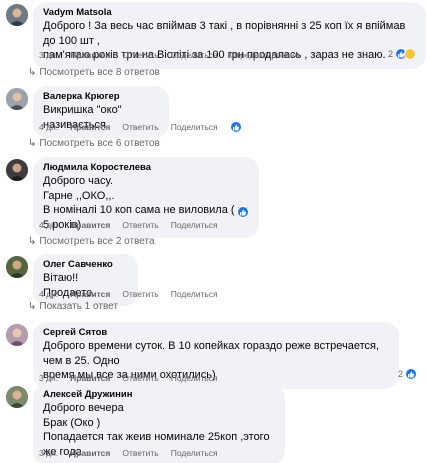  I want to click on reaction-count, so click(243, 212).